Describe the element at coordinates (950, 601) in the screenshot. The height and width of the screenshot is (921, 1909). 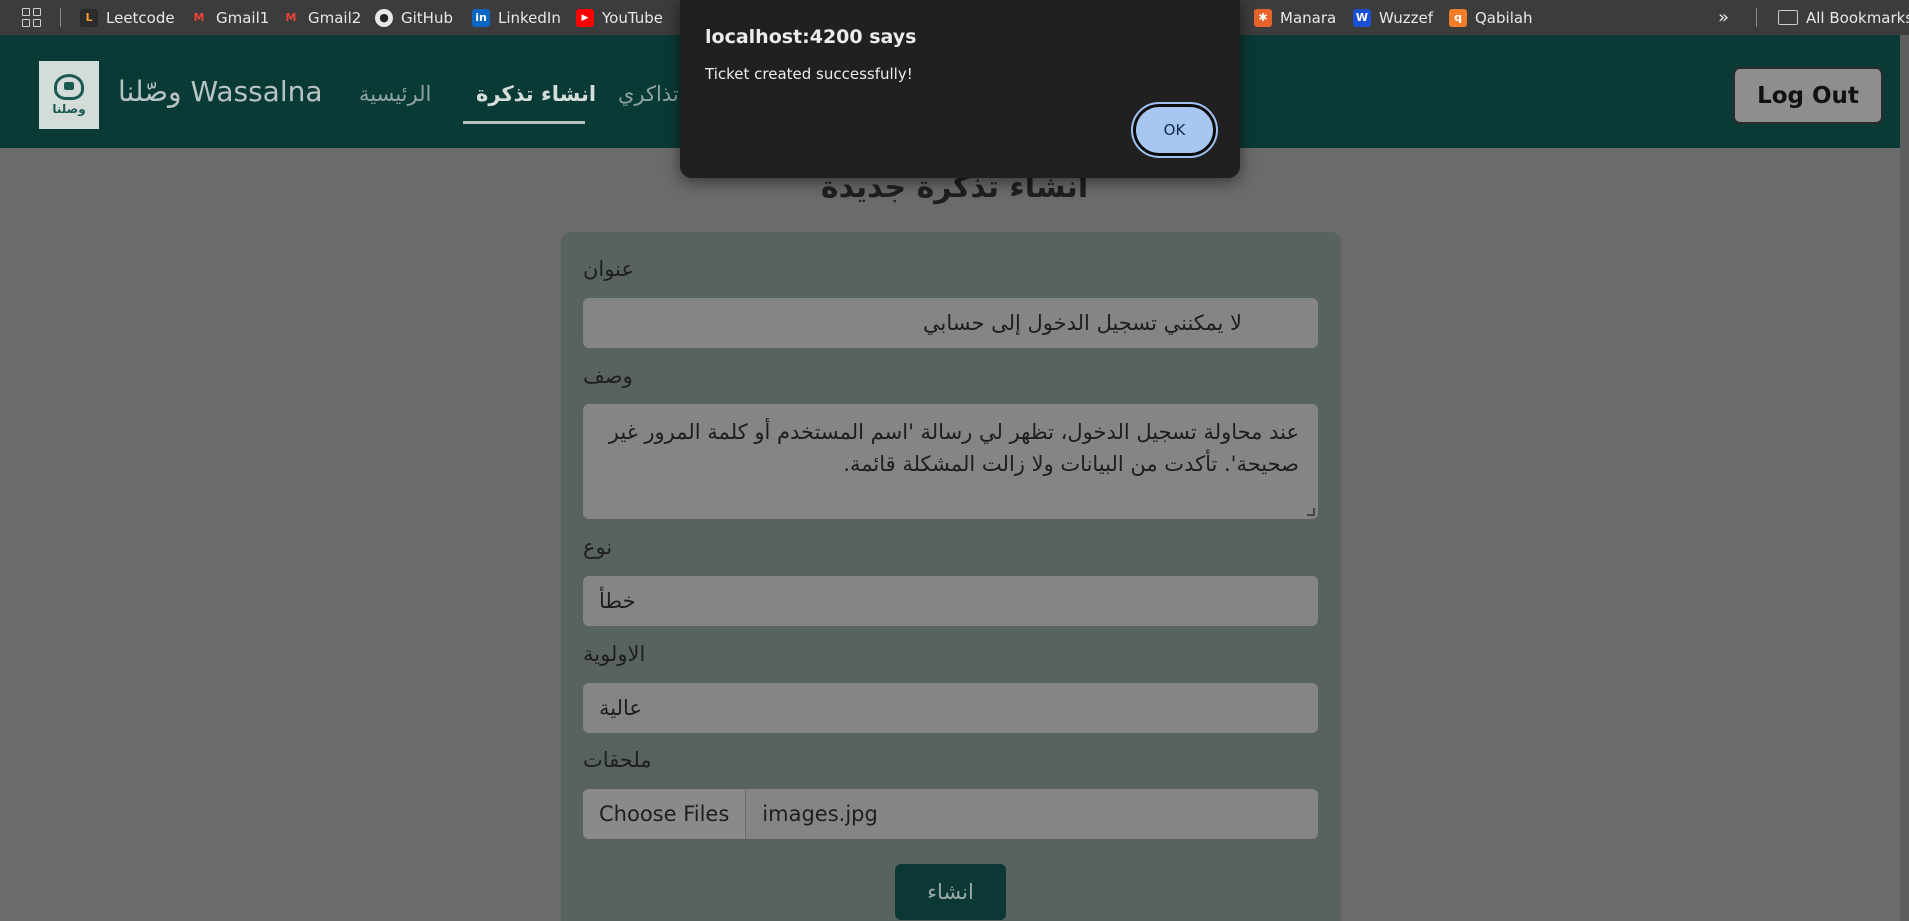
I see `type-select: خطأ` at that location.